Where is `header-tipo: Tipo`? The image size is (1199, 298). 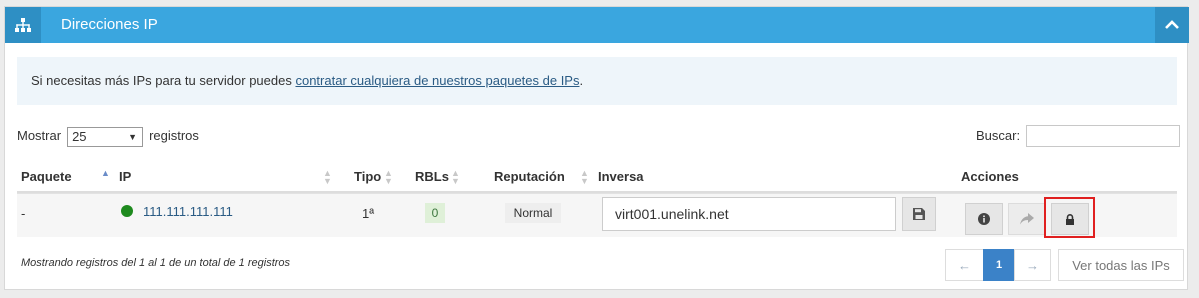 header-tipo: Tipo is located at coordinates (367, 177).